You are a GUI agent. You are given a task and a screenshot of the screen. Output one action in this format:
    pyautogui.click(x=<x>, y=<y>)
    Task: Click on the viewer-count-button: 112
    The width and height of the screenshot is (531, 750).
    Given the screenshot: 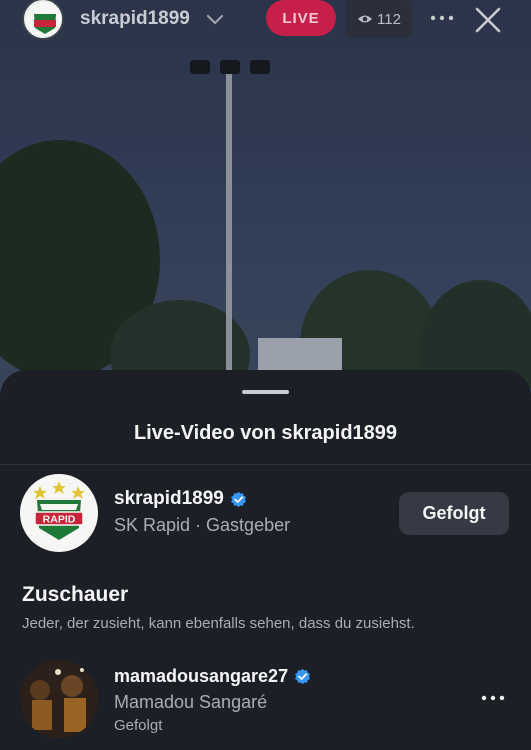 What is the action you would take?
    pyautogui.click(x=379, y=19)
    